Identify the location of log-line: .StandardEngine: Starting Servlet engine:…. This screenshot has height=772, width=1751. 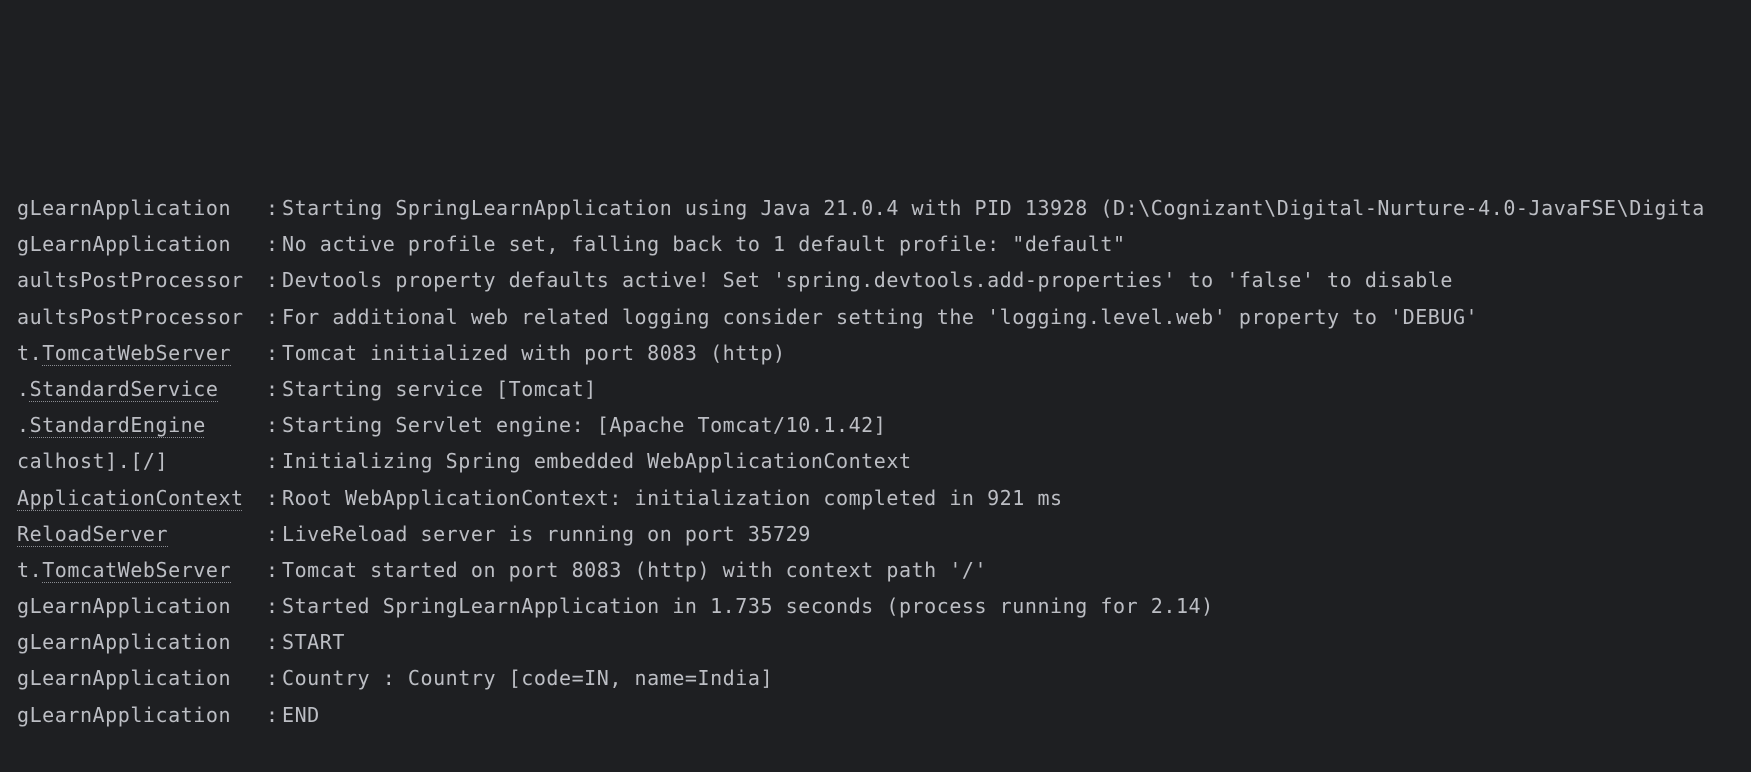
(884, 425).